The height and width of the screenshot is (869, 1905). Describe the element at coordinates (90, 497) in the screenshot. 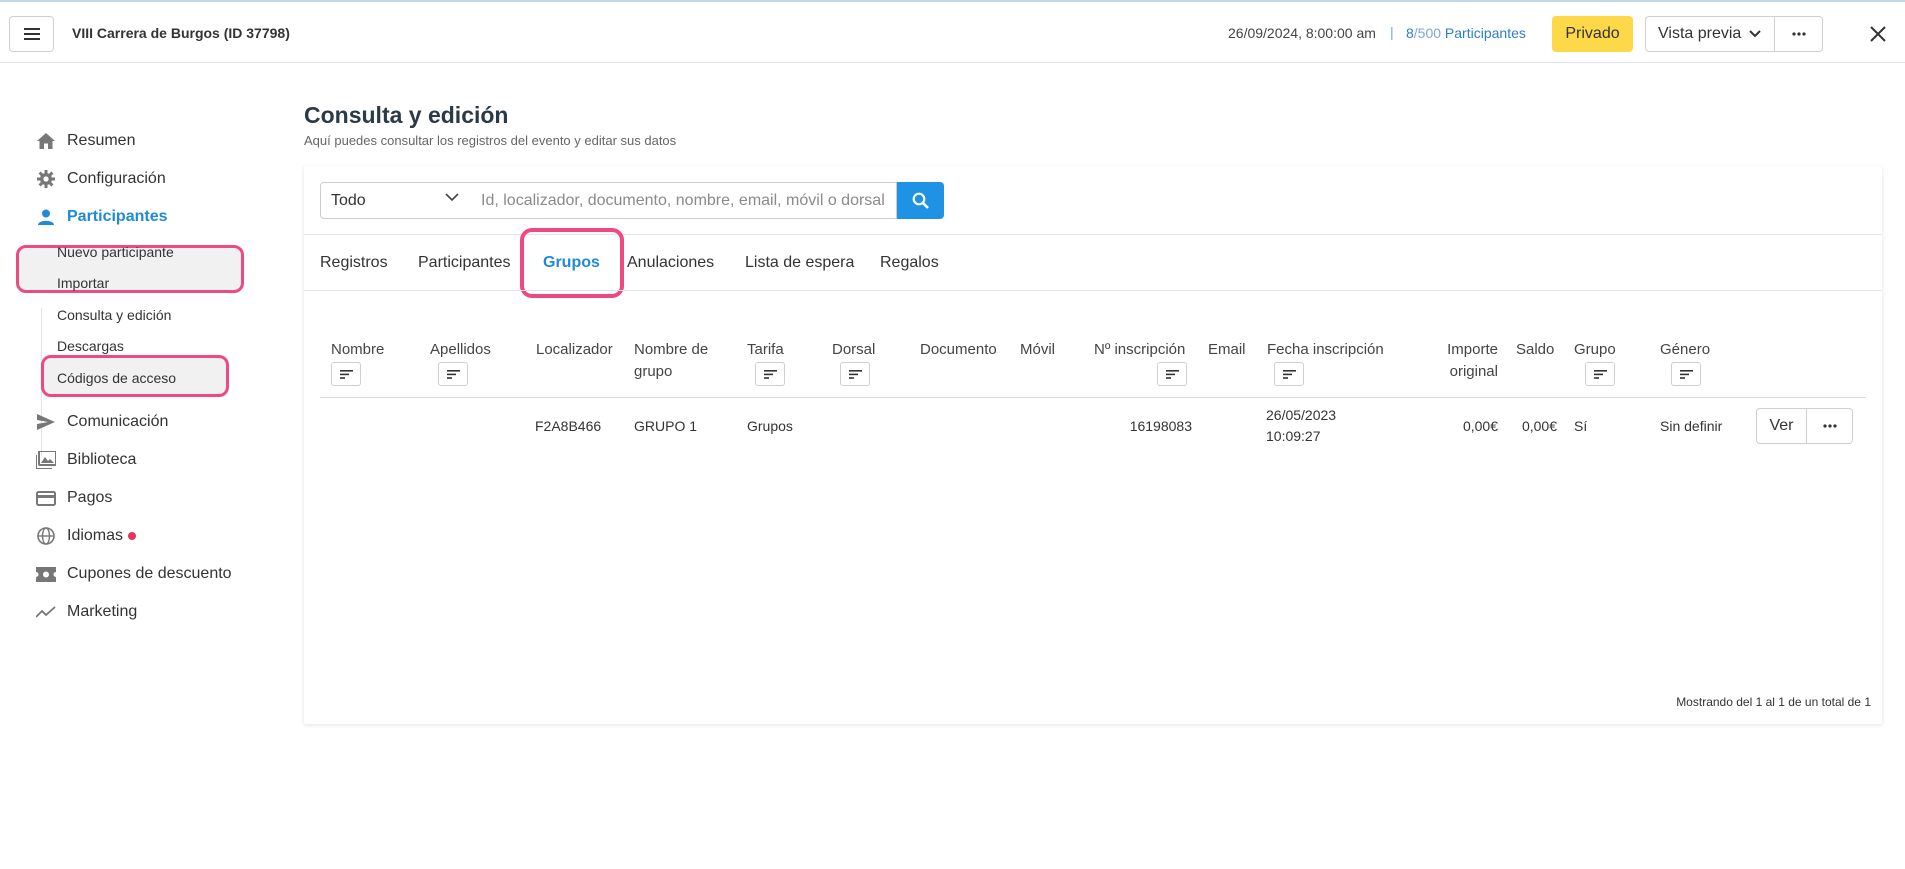

I see `sidebar-item-label: Pagos` at that location.